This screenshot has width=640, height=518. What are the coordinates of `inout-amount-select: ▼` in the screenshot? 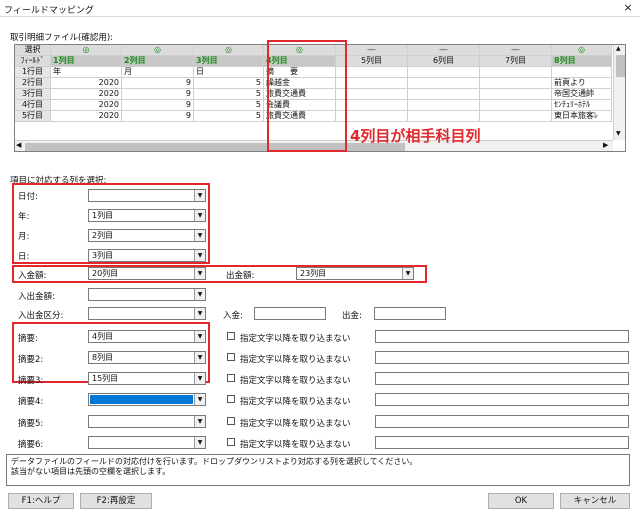 It's located at (147, 294).